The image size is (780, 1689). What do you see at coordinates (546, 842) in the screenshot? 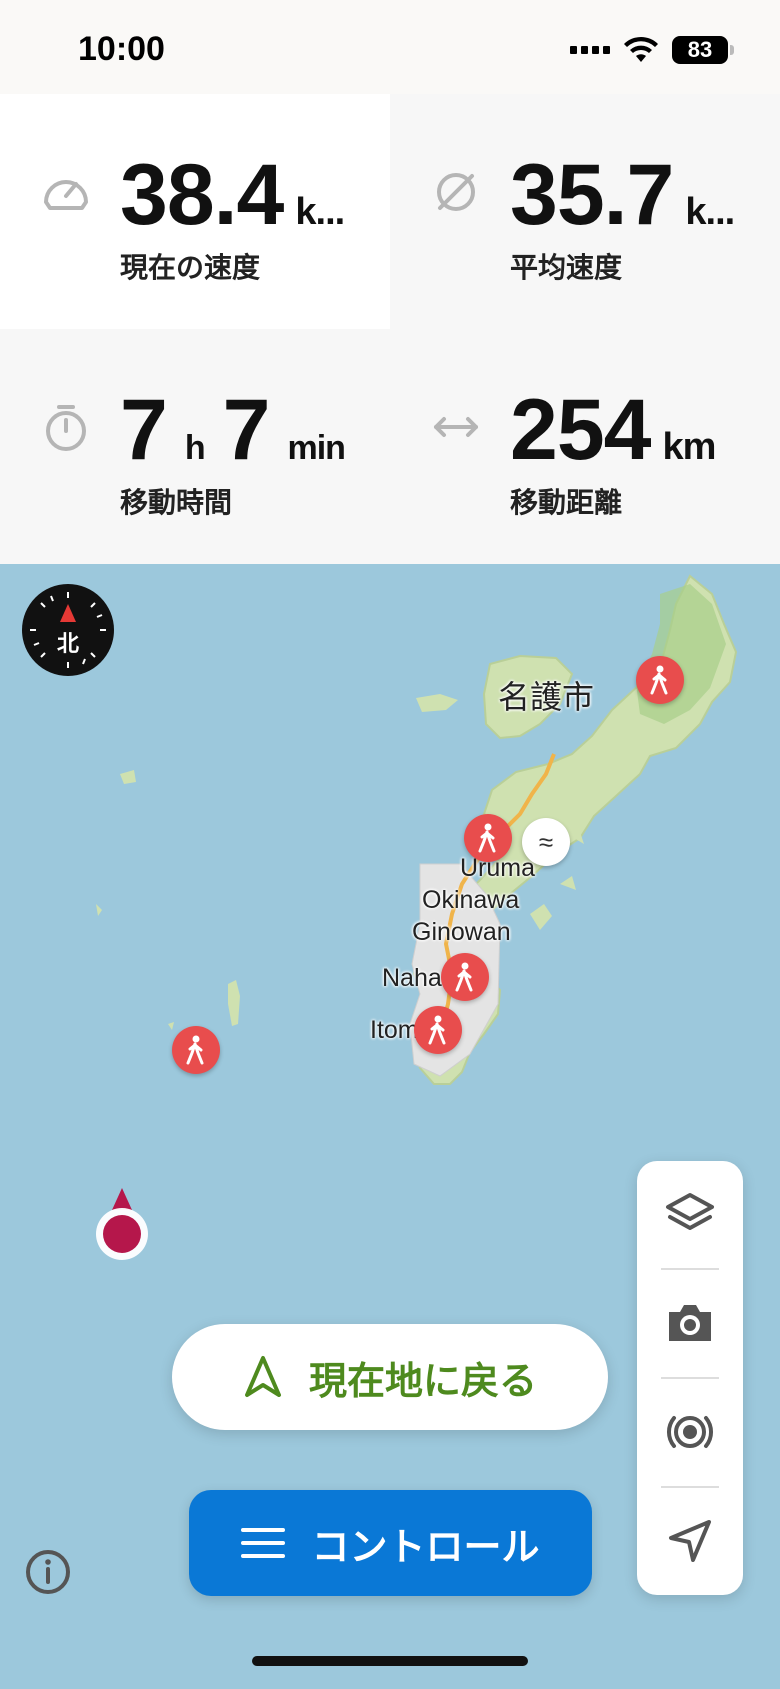
I see `water-poi-marker: ≈` at bounding box center [546, 842].